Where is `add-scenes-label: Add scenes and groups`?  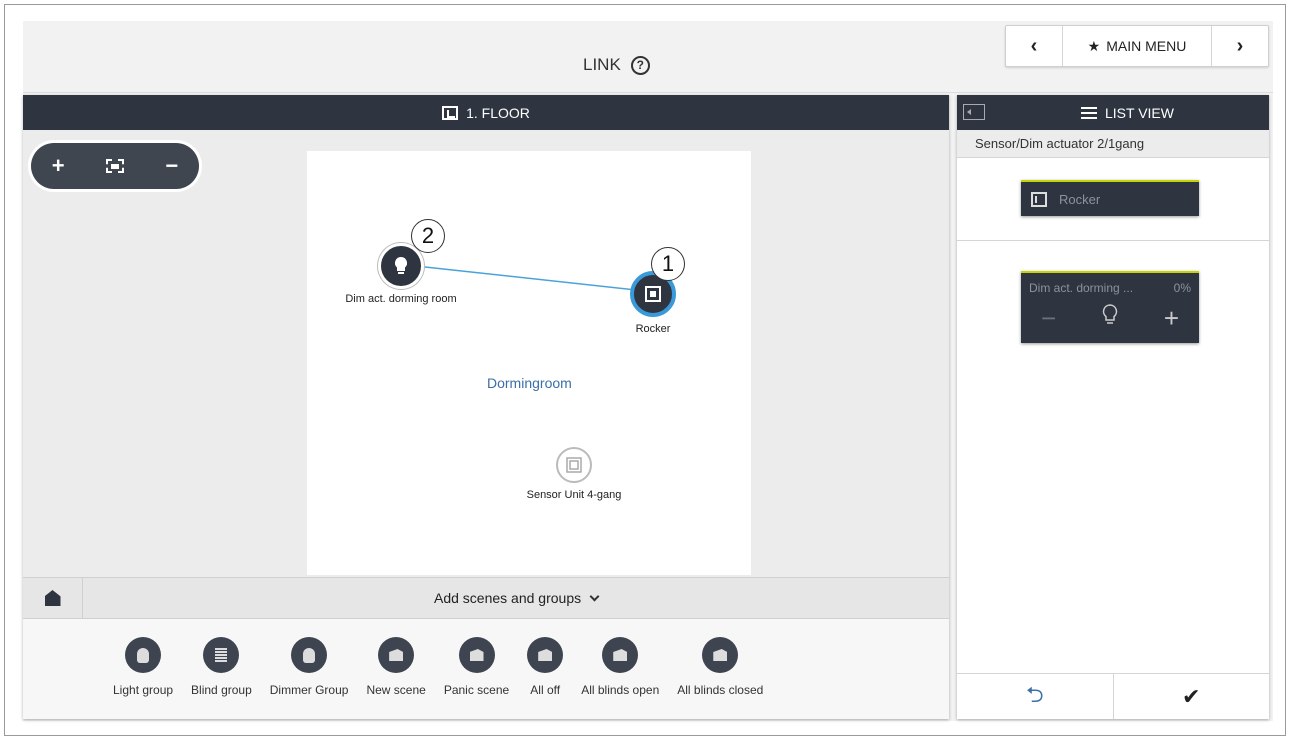
add-scenes-label: Add scenes and groups is located at coordinates (508, 598).